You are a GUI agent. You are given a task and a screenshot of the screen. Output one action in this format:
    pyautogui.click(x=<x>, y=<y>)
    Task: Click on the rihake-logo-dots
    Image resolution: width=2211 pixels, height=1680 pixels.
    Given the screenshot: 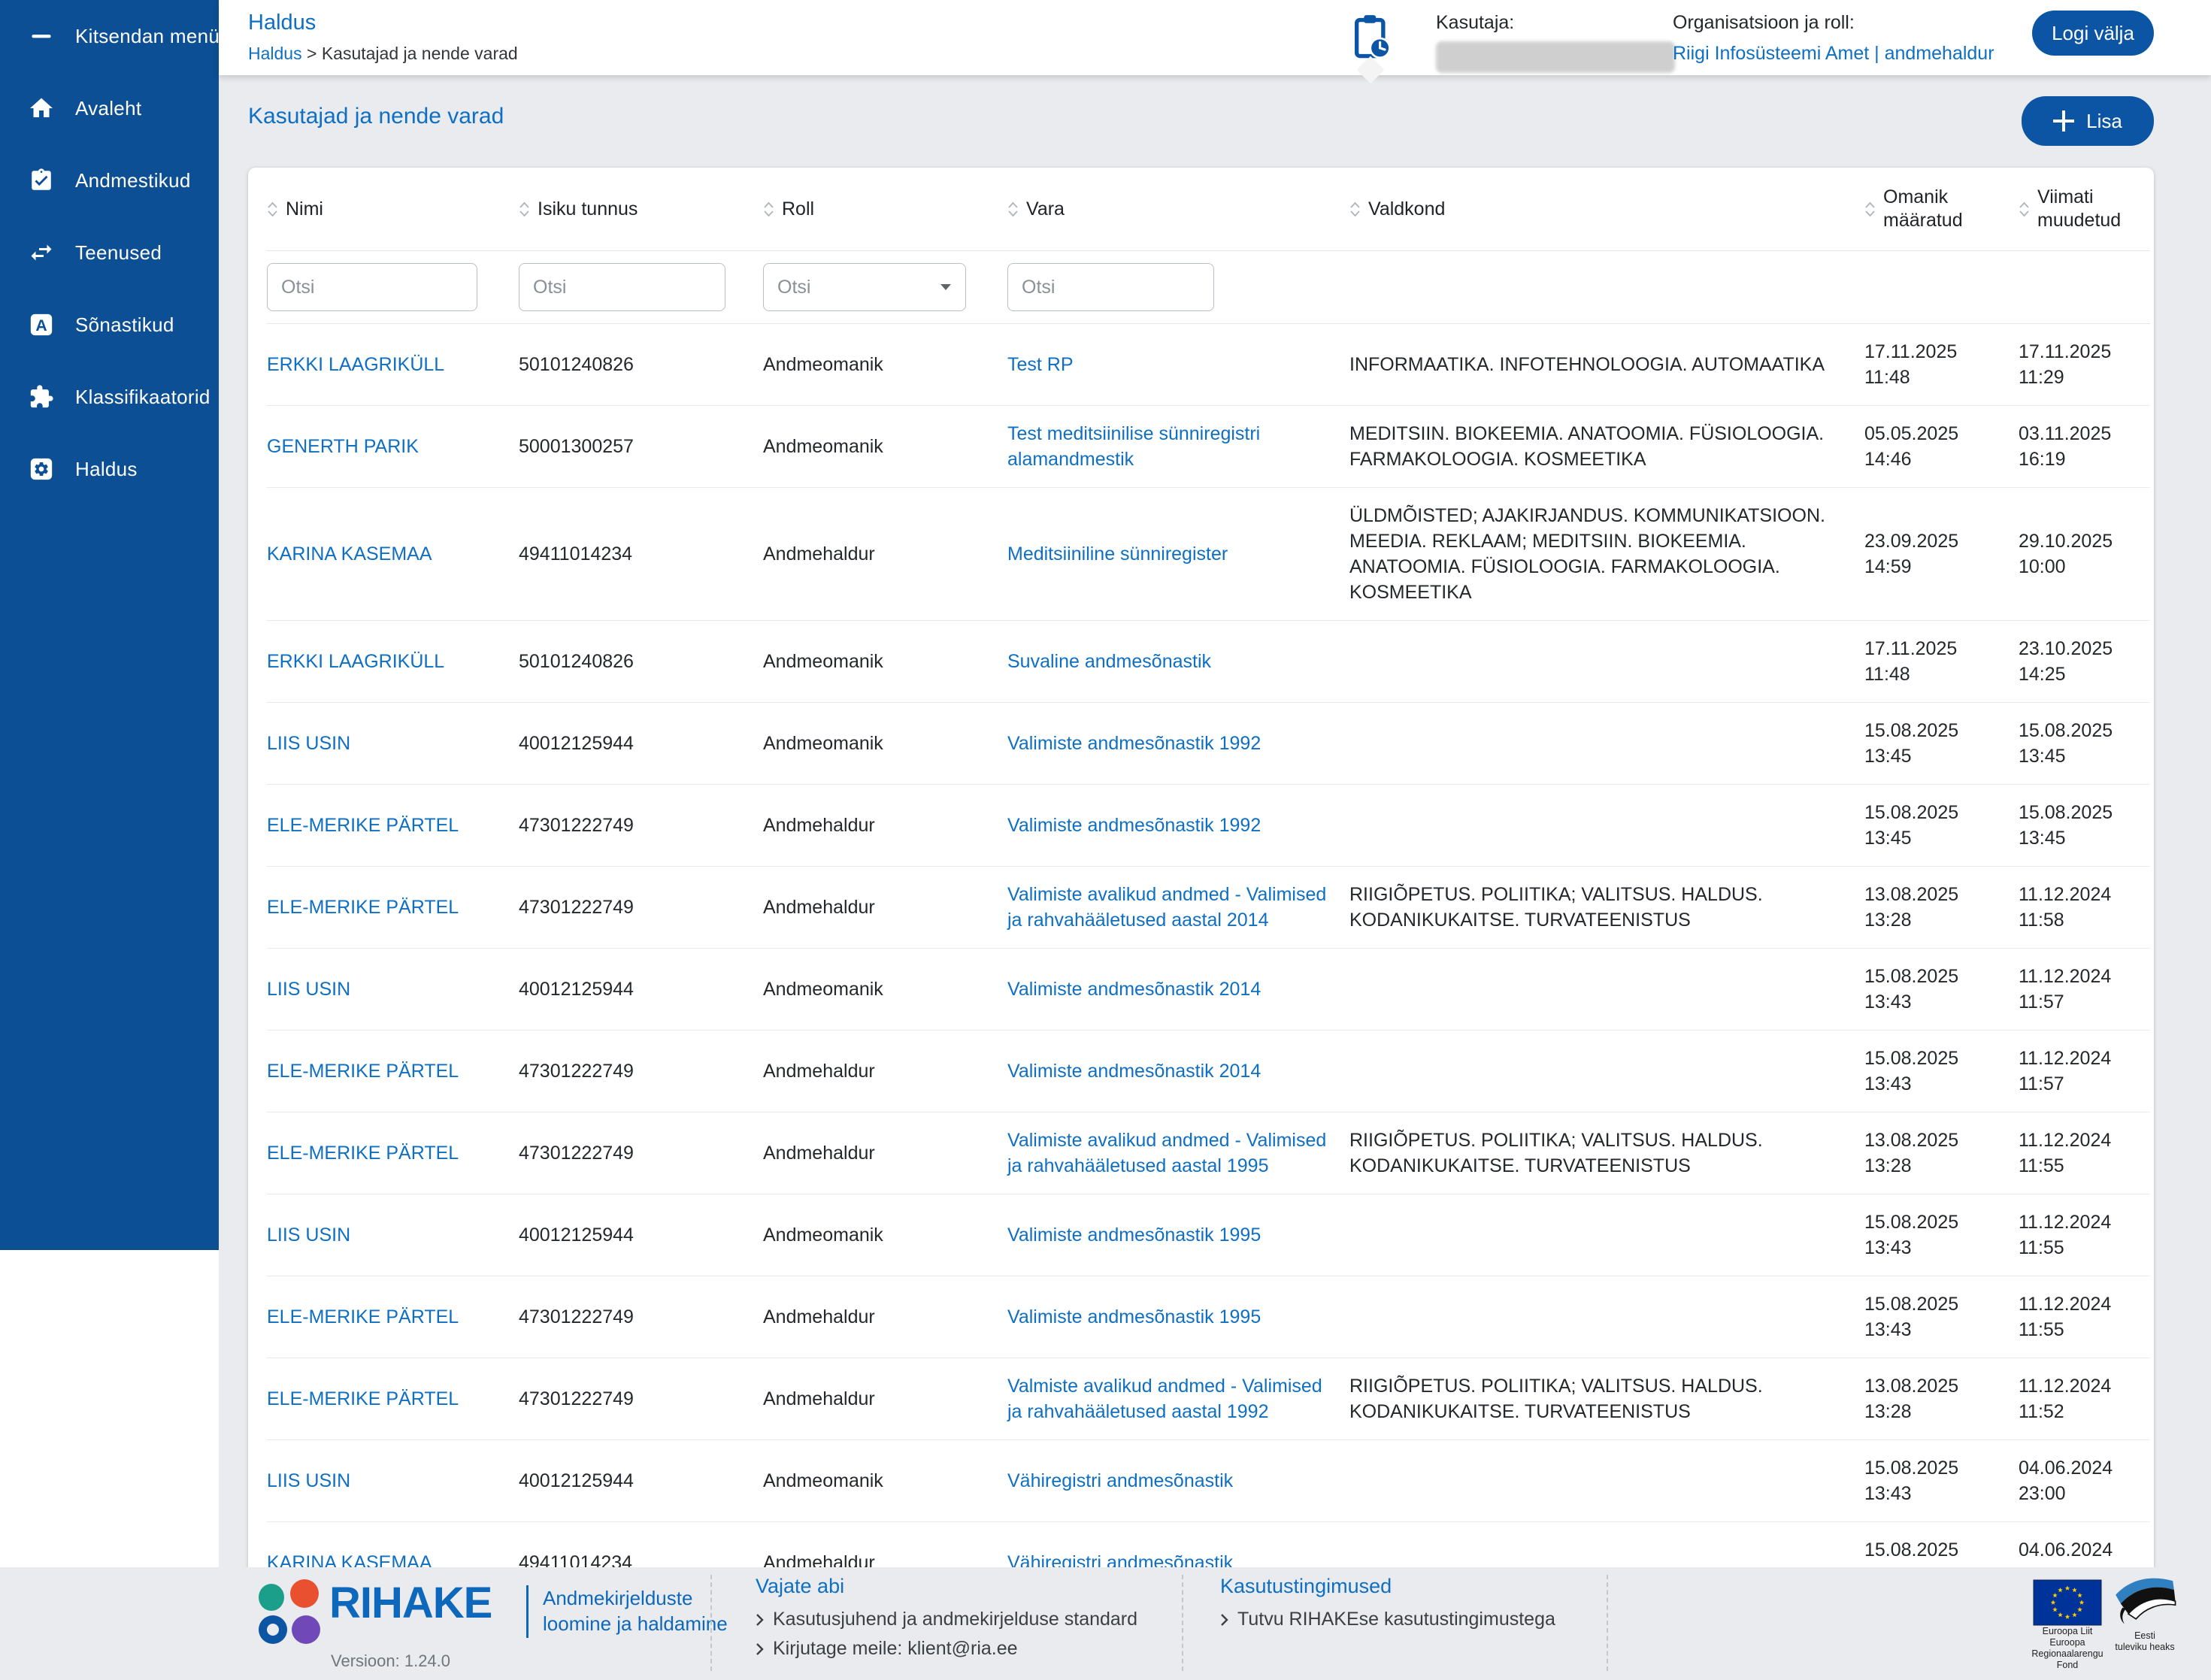 What is the action you would take?
    pyautogui.click(x=290, y=1611)
    